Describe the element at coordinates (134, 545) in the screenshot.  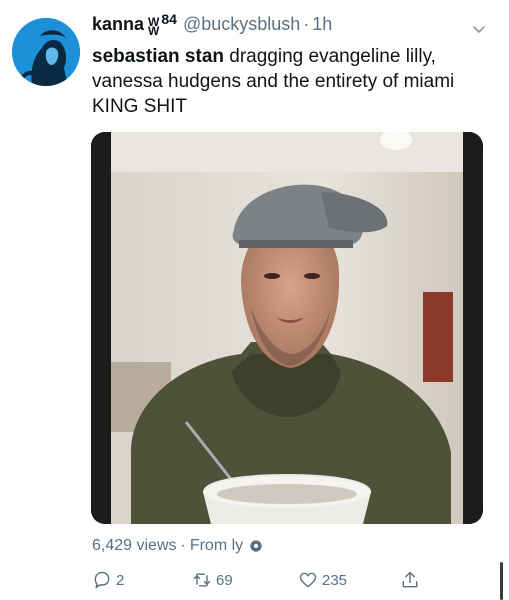
I see `view-count: 6,429 views` at that location.